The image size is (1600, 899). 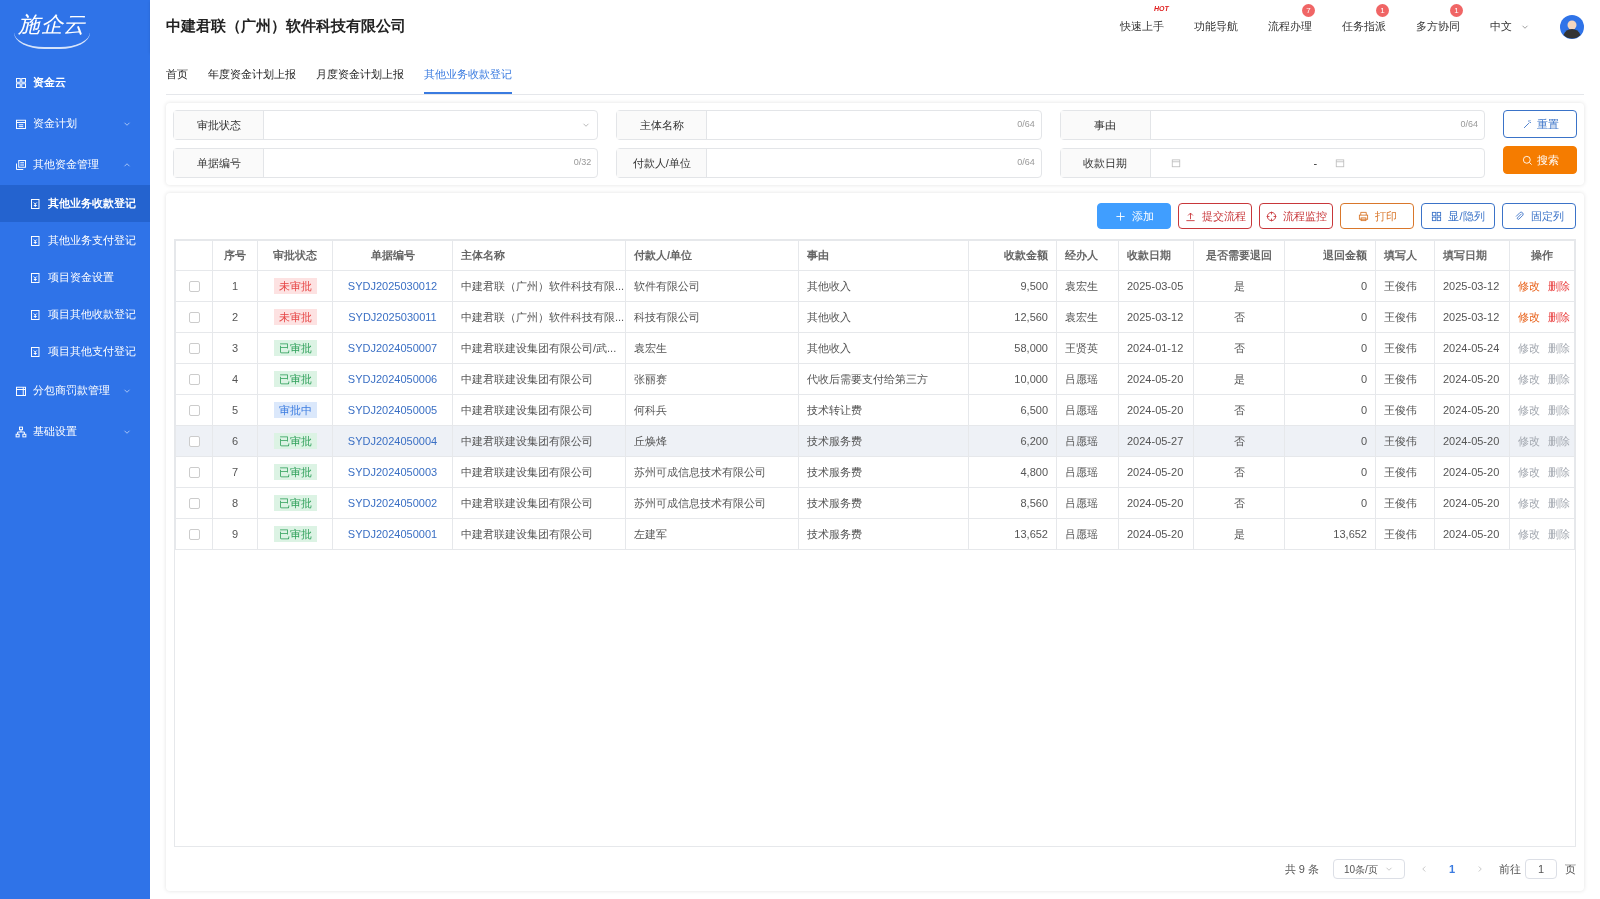 I want to click on upload-icon, so click(x=1190, y=216).